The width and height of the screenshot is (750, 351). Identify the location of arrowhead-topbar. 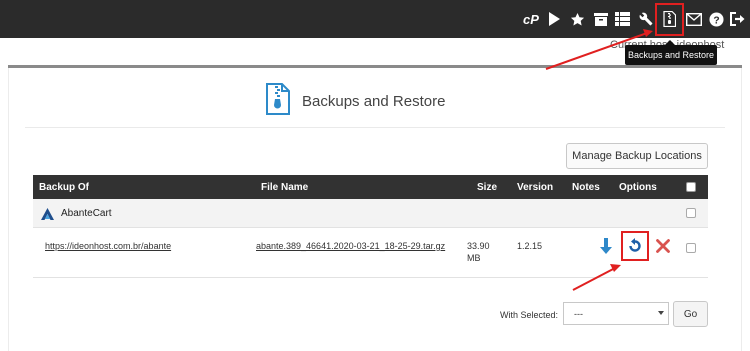
(648, 33).